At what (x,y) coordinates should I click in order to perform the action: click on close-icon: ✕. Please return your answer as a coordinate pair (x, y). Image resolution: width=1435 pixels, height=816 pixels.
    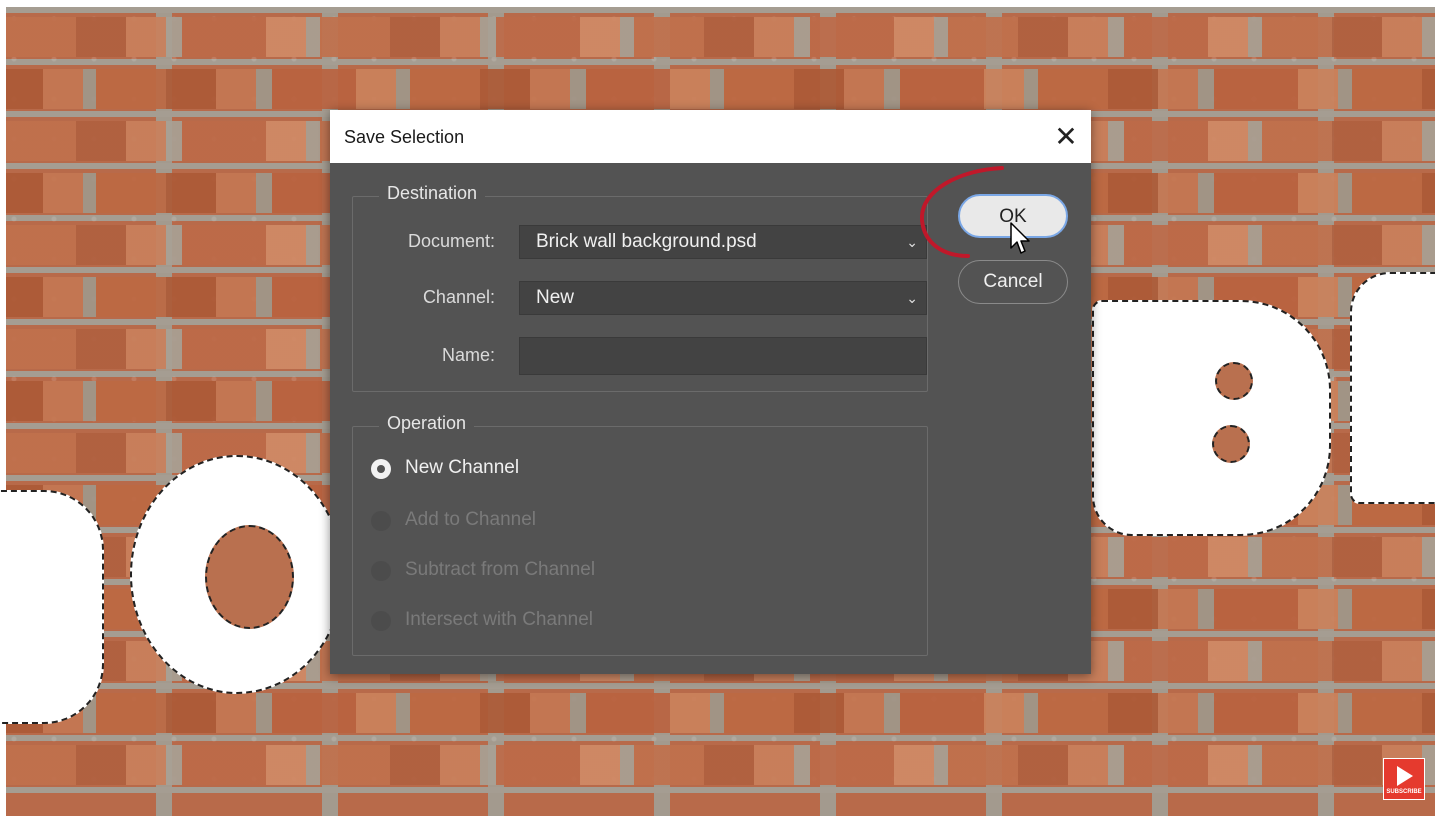
    Looking at the image, I should click on (1066, 138).